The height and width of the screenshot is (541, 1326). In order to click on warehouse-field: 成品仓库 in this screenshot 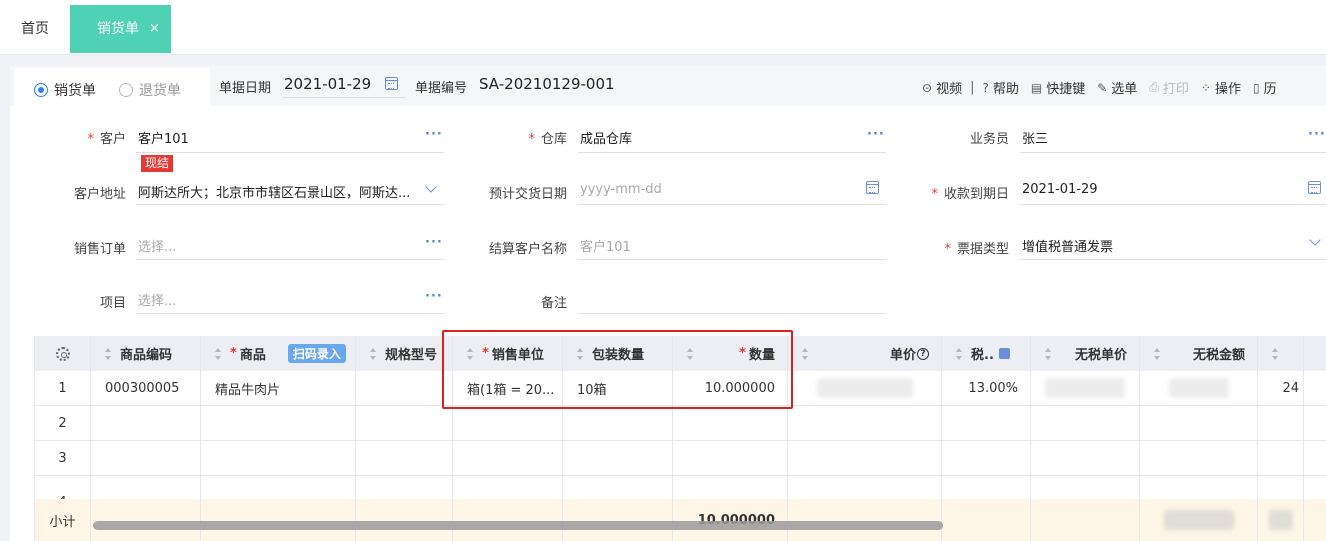, I will do `click(606, 137)`.